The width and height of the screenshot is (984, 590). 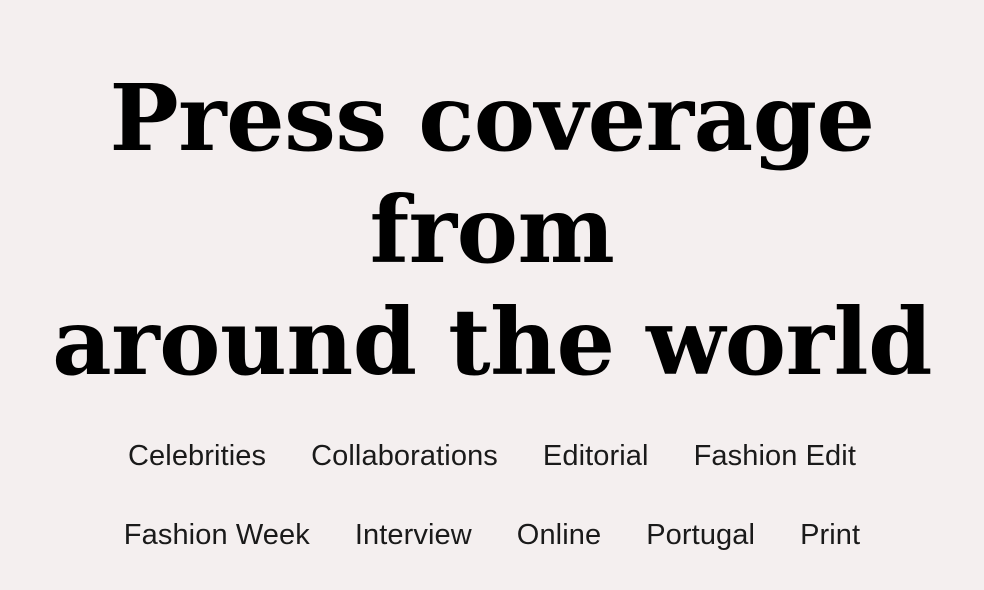 I want to click on category-link-fashion-week: Fashion Week, so click(x=217, y=535).